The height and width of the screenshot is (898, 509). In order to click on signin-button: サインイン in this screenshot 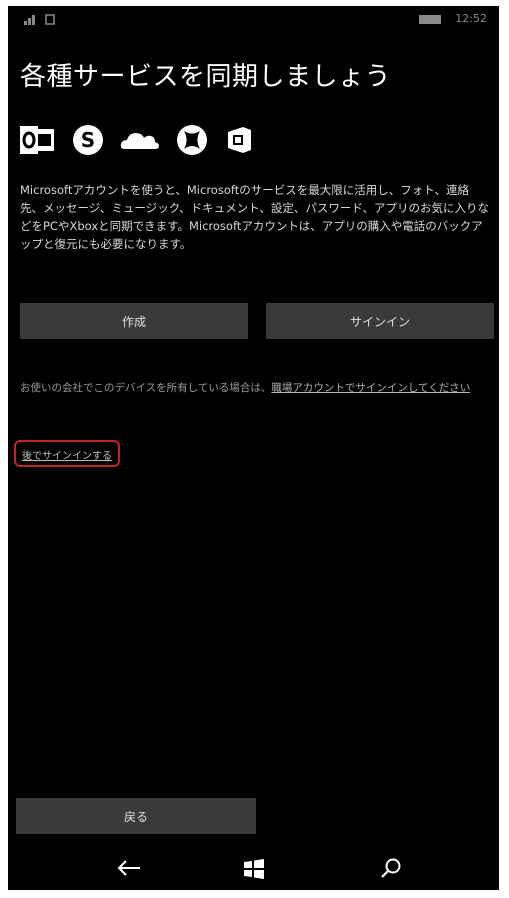, I will do `click(380, 321)`.